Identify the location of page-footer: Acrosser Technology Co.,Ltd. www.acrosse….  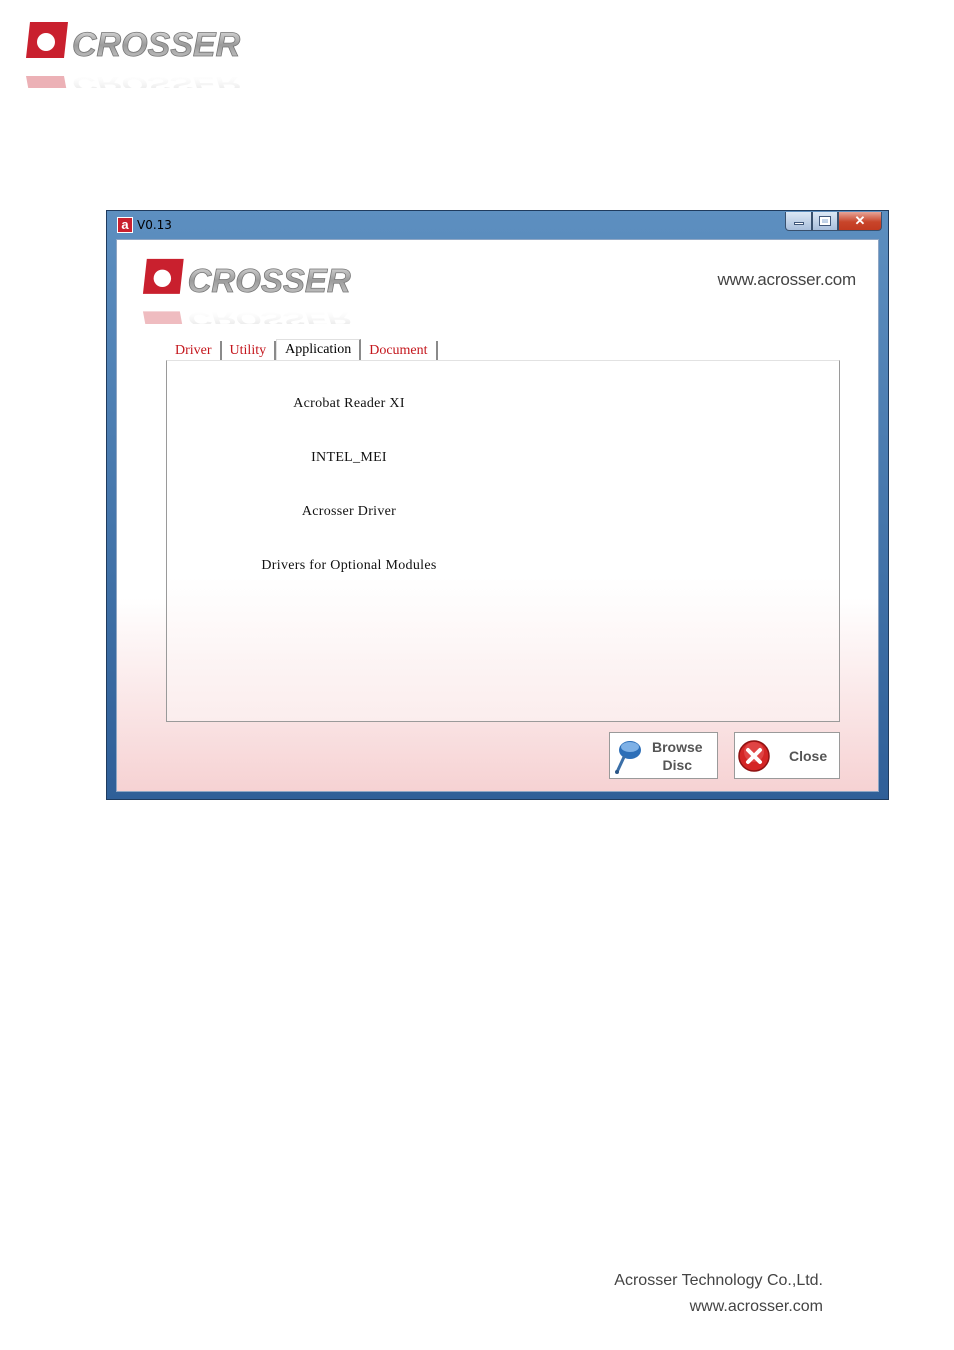
(718, 1294).